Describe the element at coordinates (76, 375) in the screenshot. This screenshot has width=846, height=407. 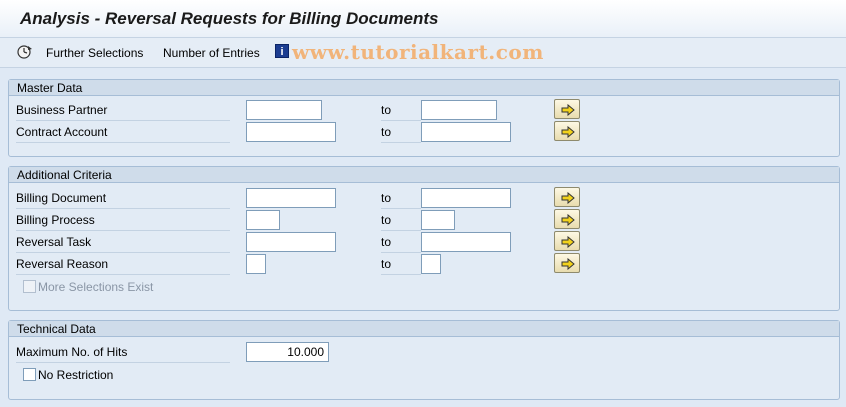
I see `no-restriction-label: No Restriction` at that location.